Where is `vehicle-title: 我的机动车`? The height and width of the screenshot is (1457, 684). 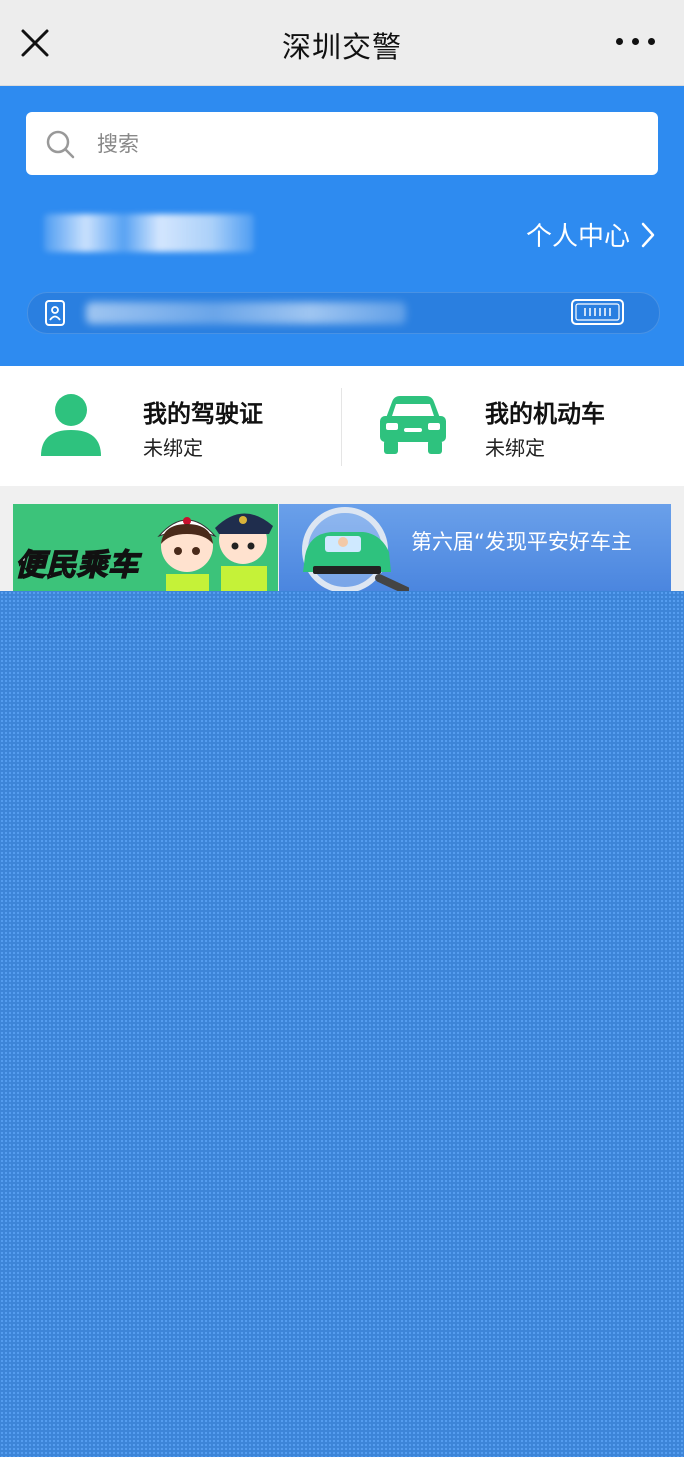
vehicle-title: 我的机动车 is located at coordinates (545, 414).